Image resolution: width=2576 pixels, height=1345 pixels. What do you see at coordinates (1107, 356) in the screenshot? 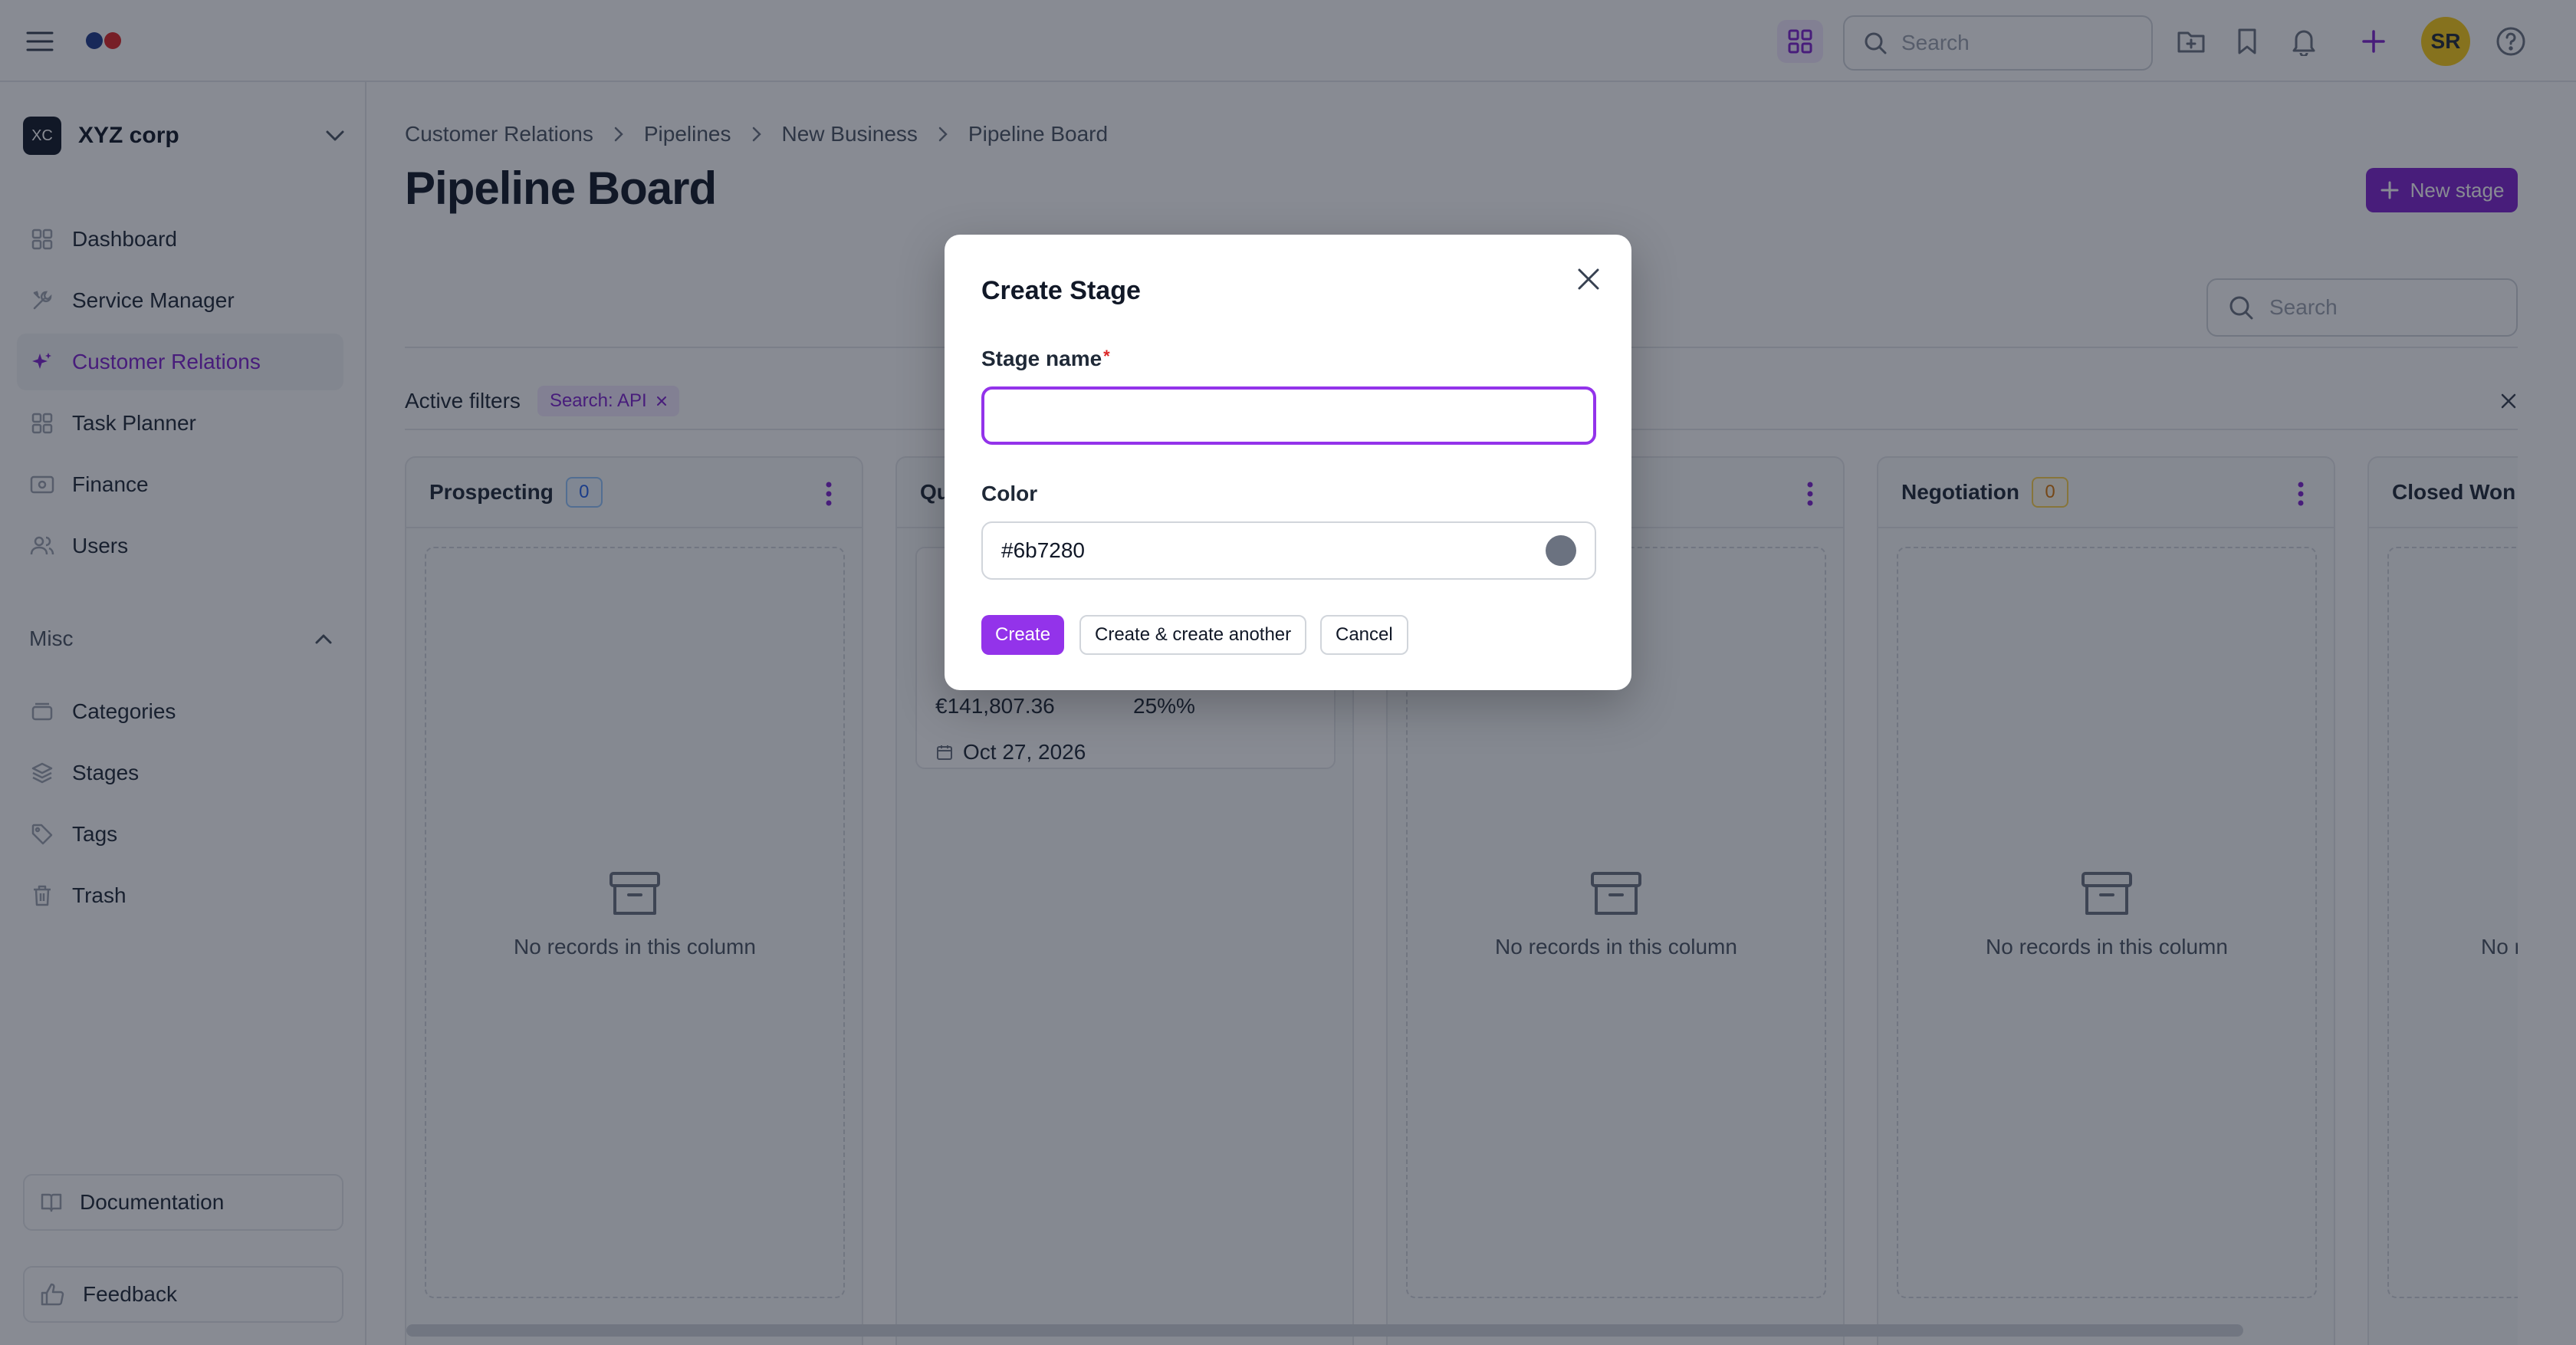
I see `required-mark: *` at bounding box center [1107, 356].